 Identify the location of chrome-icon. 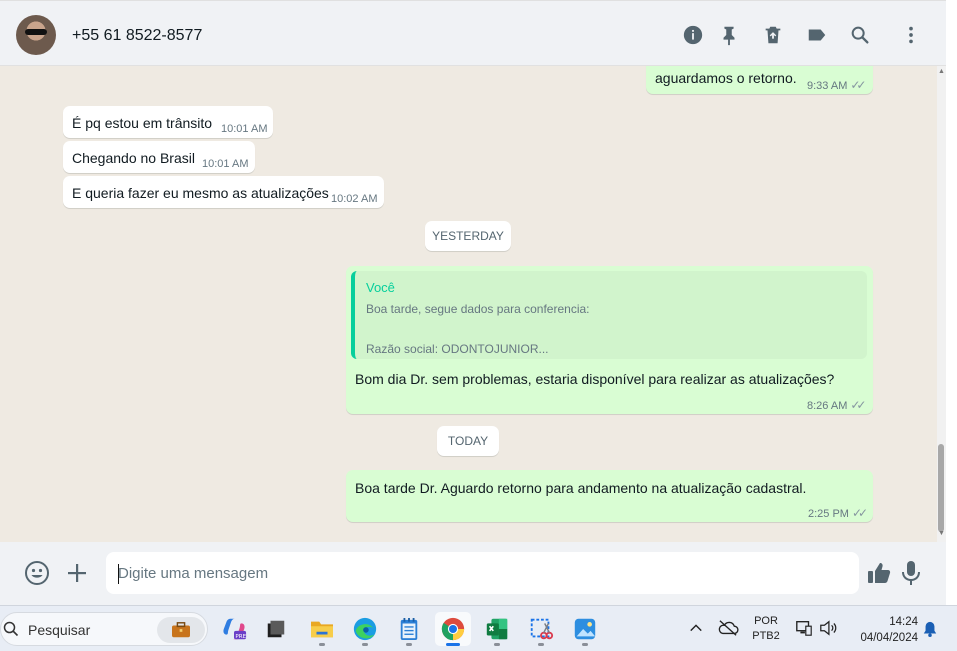
(453, 629).